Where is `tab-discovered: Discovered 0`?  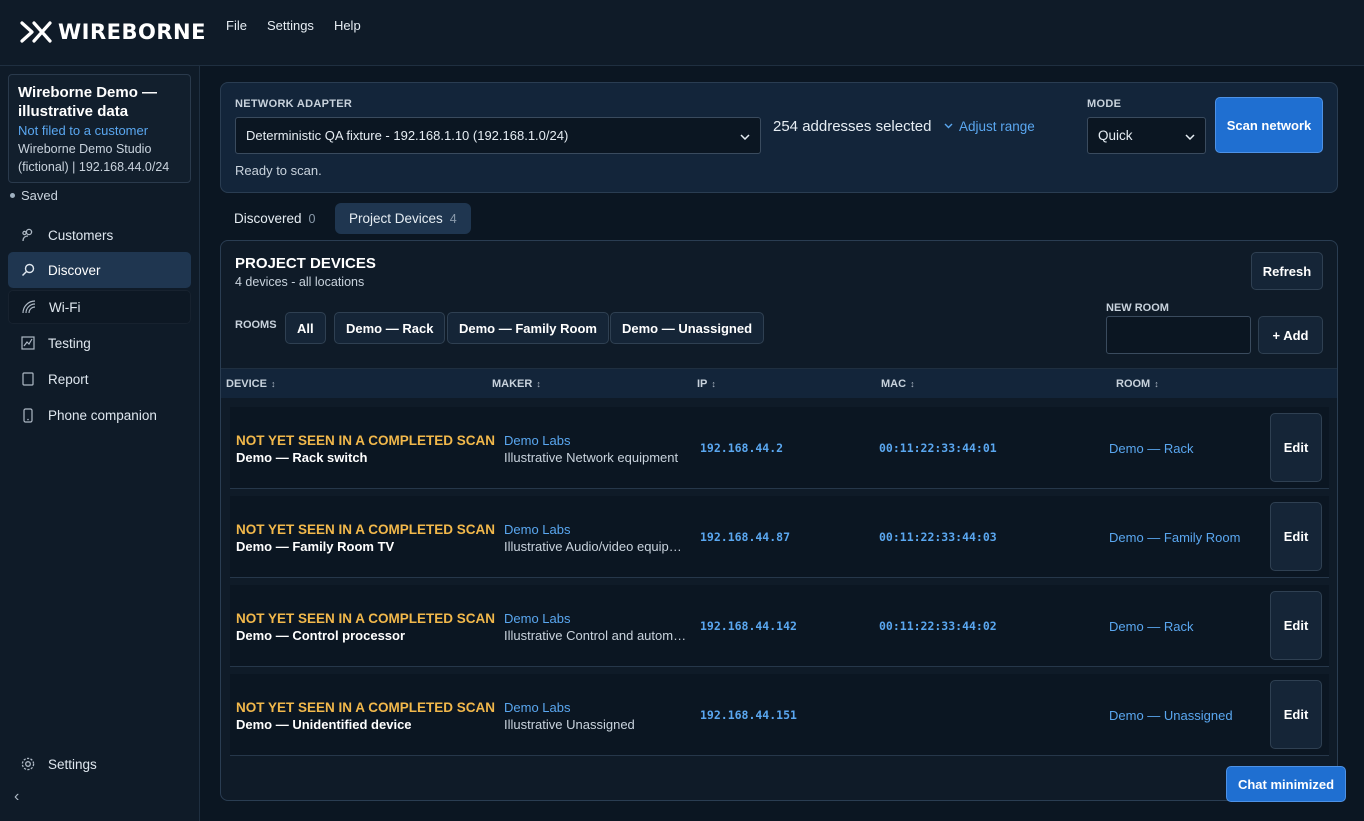 tab-discovered: Discovered 0 is located at coordinates (274, 218).